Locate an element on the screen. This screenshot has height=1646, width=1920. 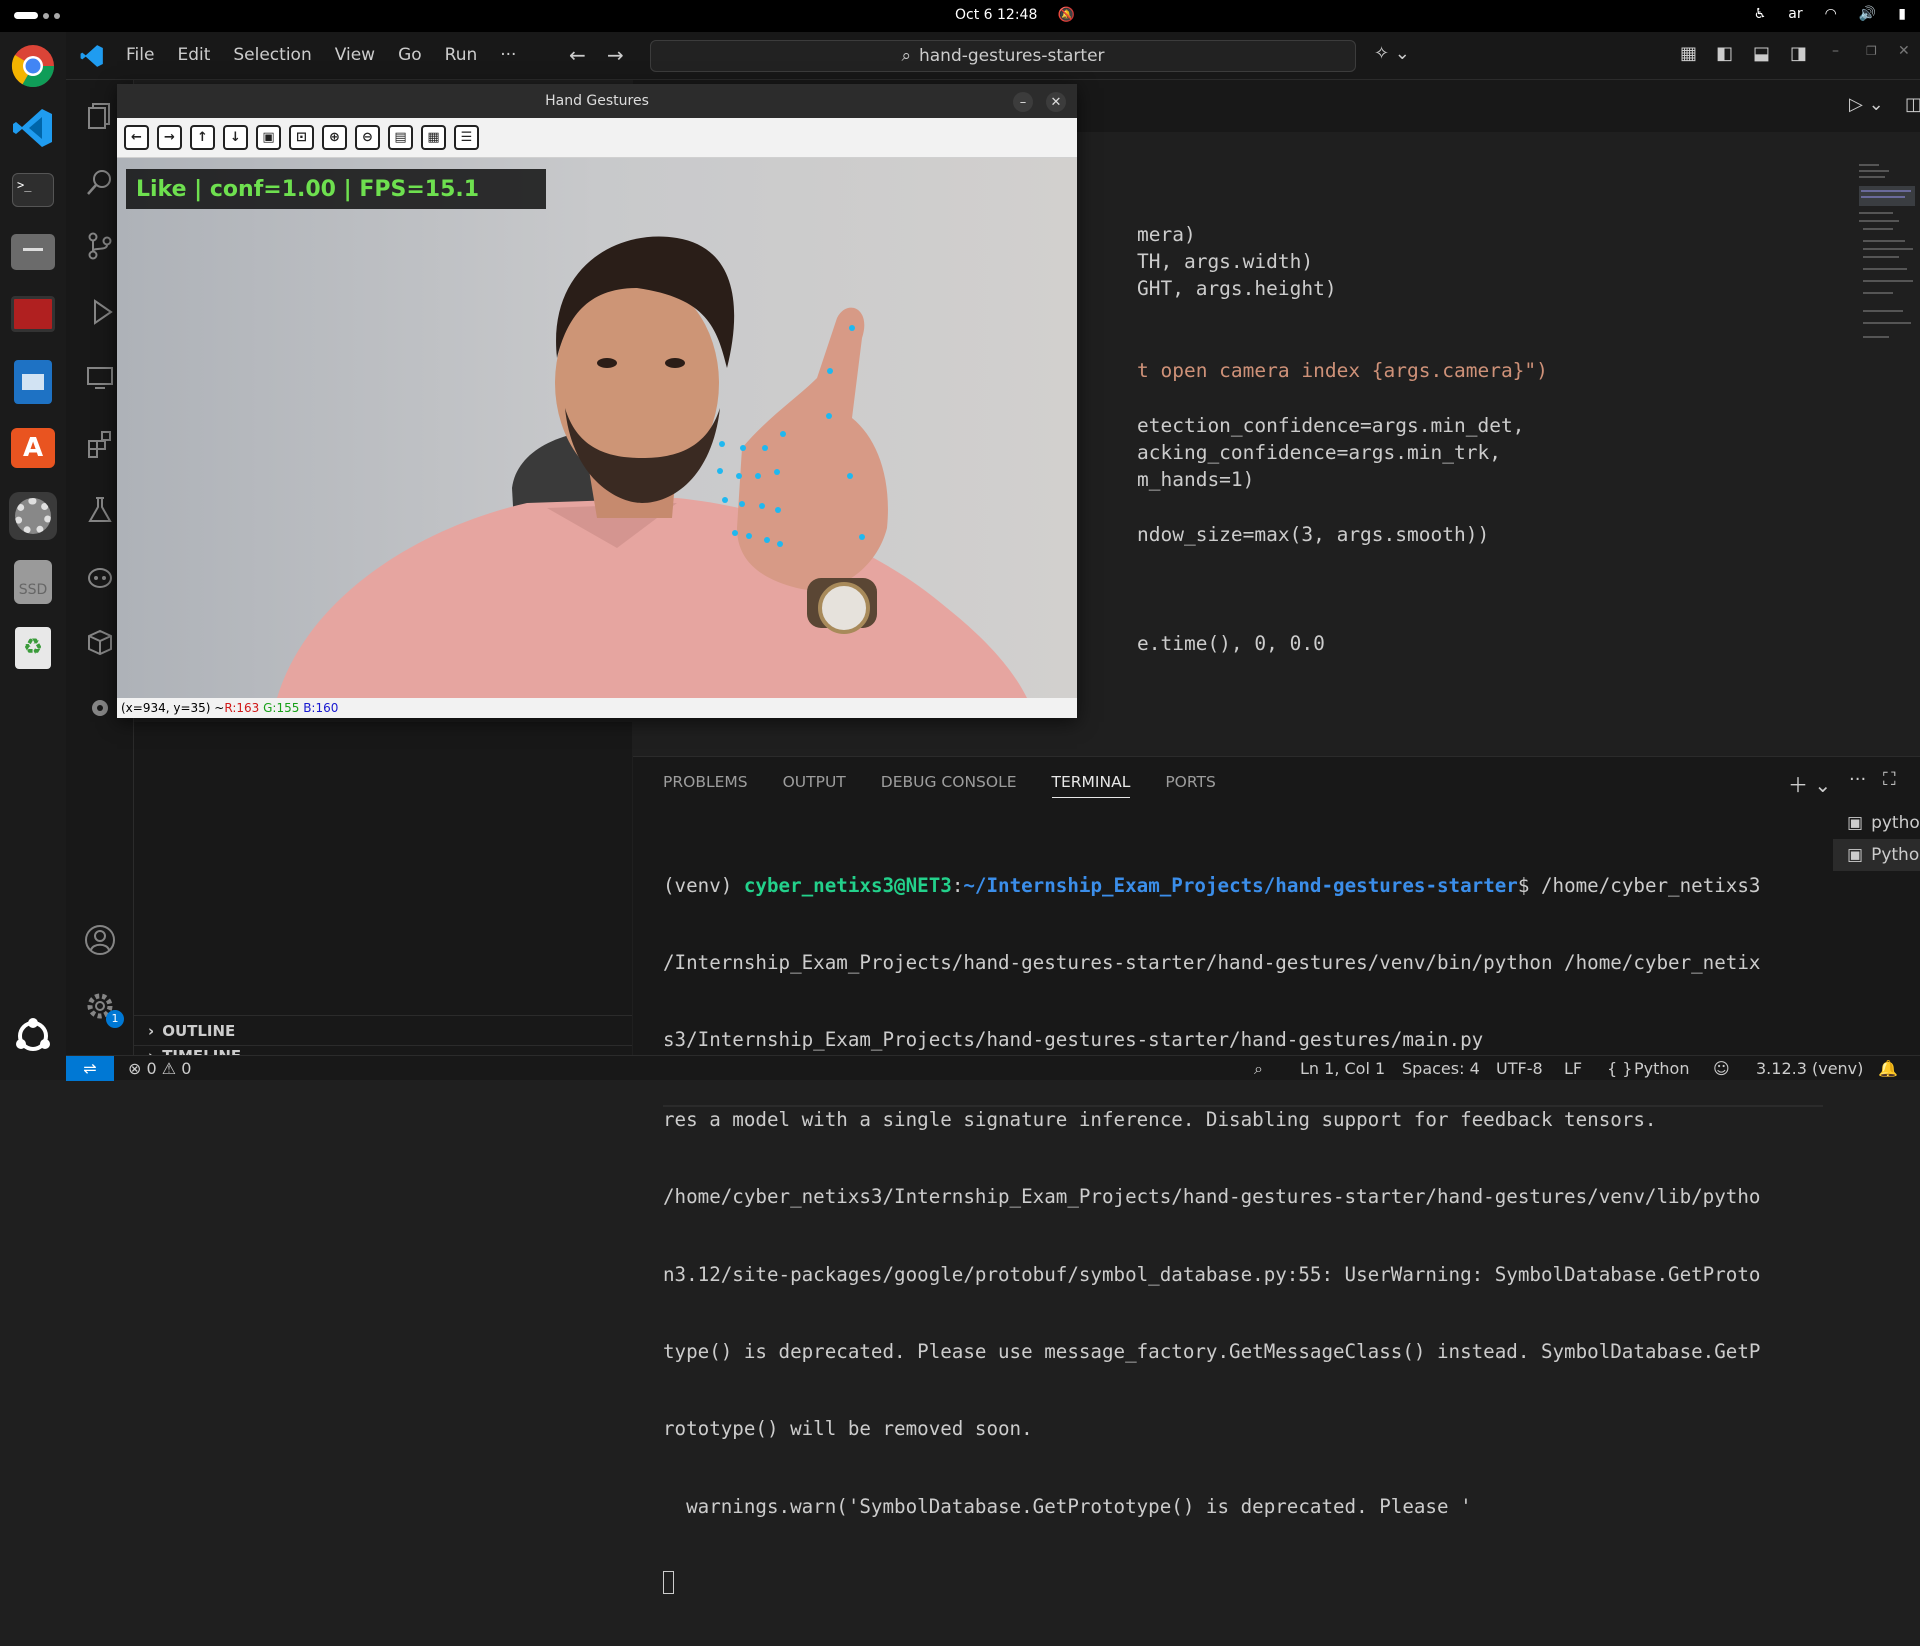
outline-section: › OUTLINE is located at coordinates (383, 1030).